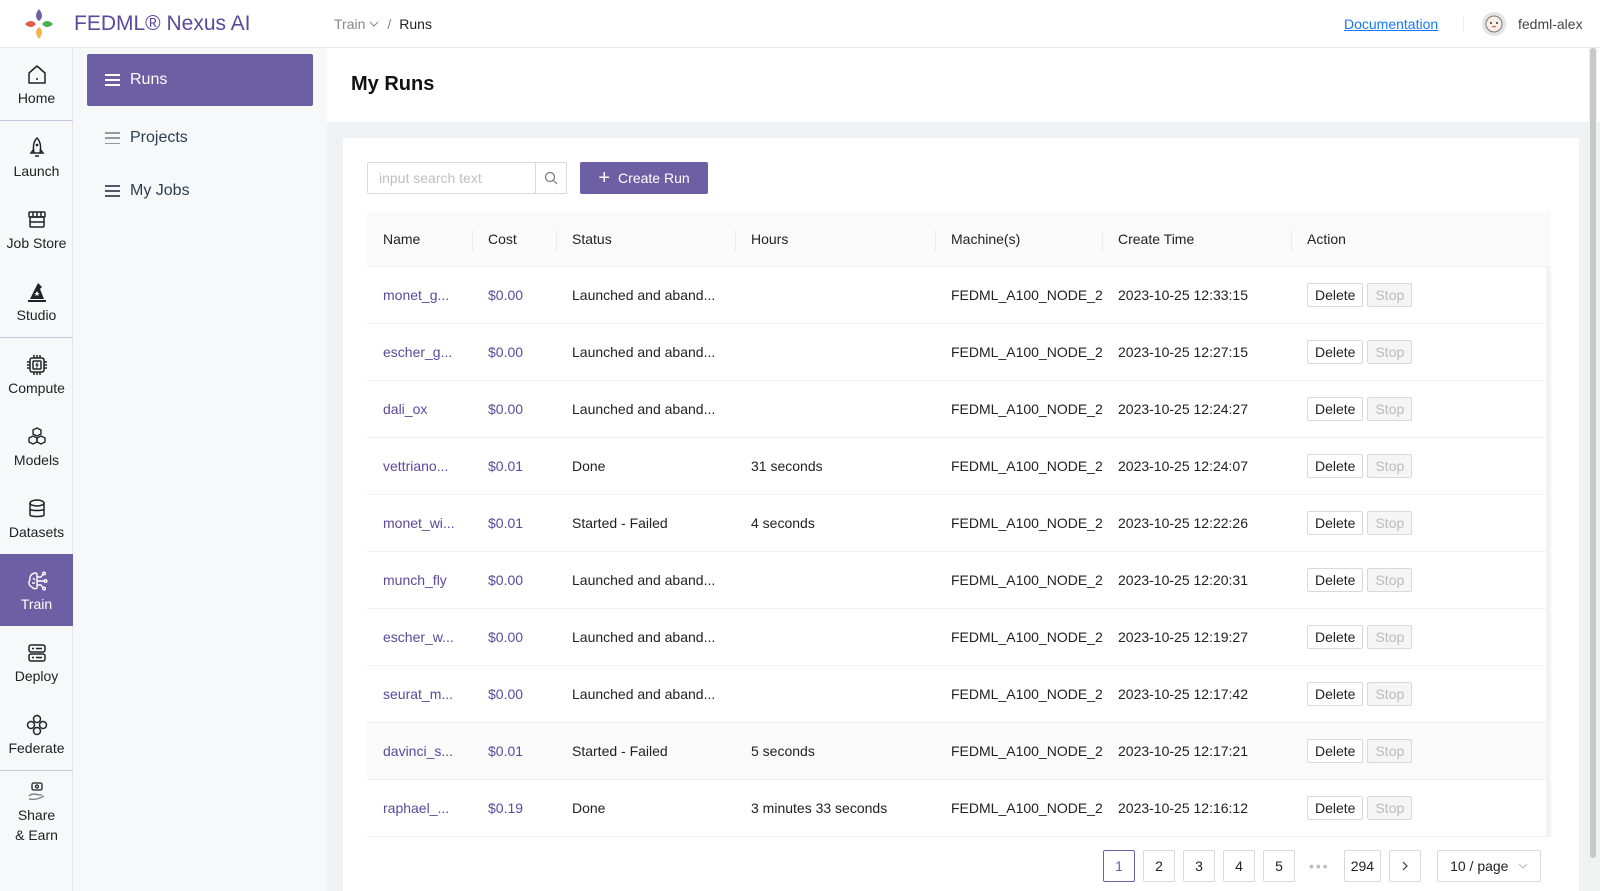  Describe the element at coordinates (1362, 866) in the screenshot. I see `page-last-button: 294` at that location.